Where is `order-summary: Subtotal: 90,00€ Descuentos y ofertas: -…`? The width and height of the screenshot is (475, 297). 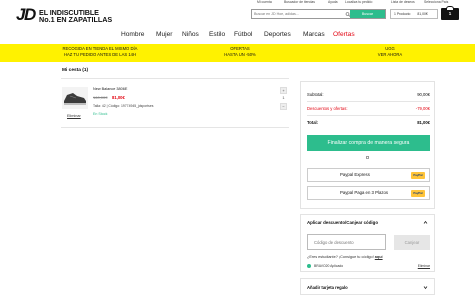
order-summary: Subtotal: 90,00€ Descuentos y ofertas: -… is located at coordinates (367, 145).